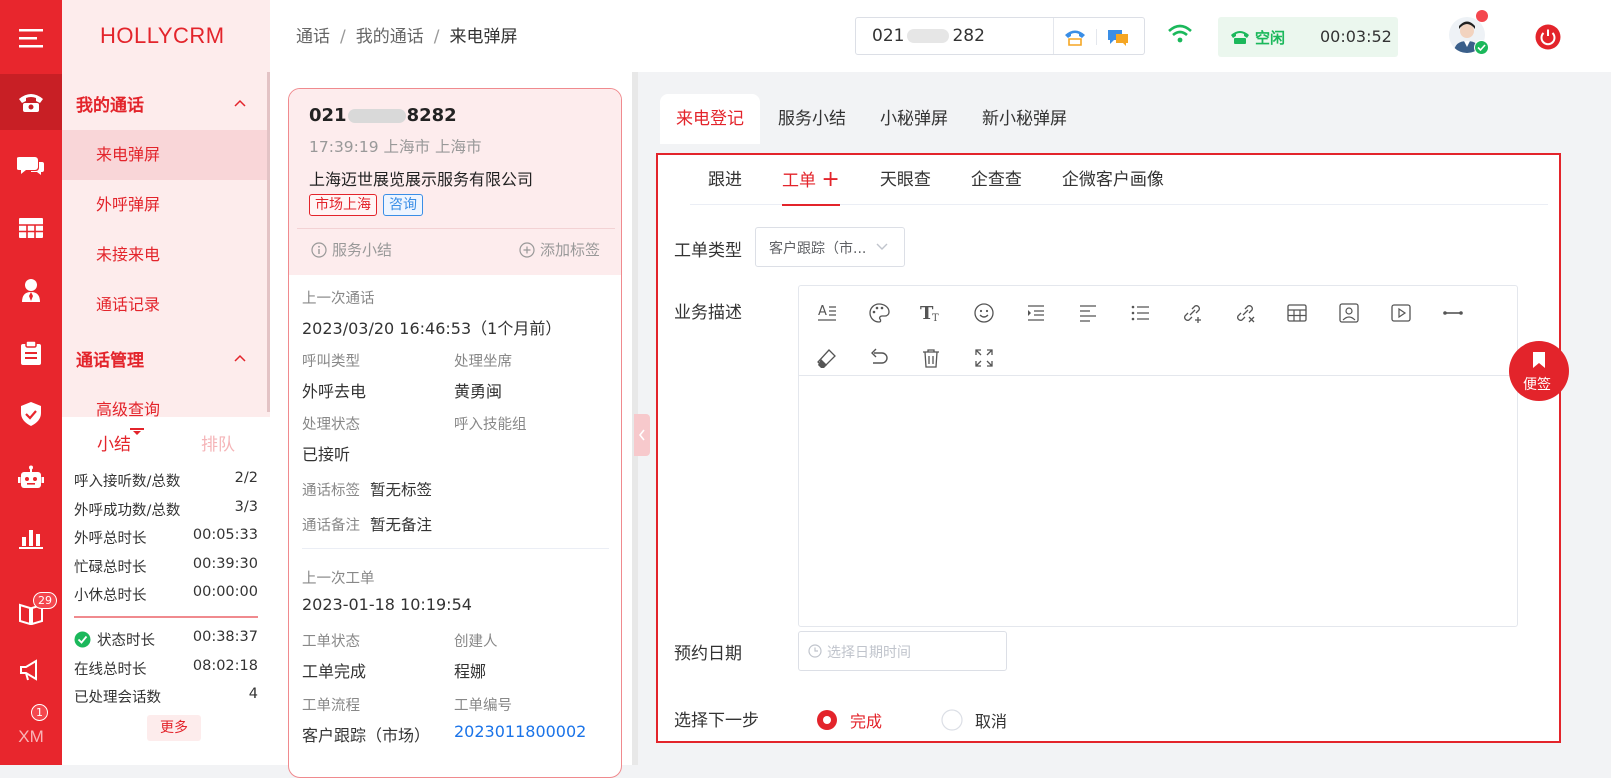 This screenshot has width=1611, height=778. What do you see at coordinates (31, 290) in the screenshot?
I see `user-icon` at bounding box center [31, 290].